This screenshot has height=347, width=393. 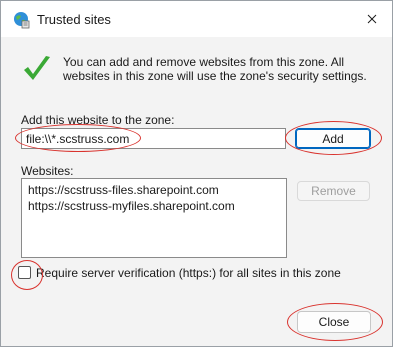 What do you see at coordinates (333, 138) in the screenshot?
I see `add-button: Add` at bounding box center [333, 138].